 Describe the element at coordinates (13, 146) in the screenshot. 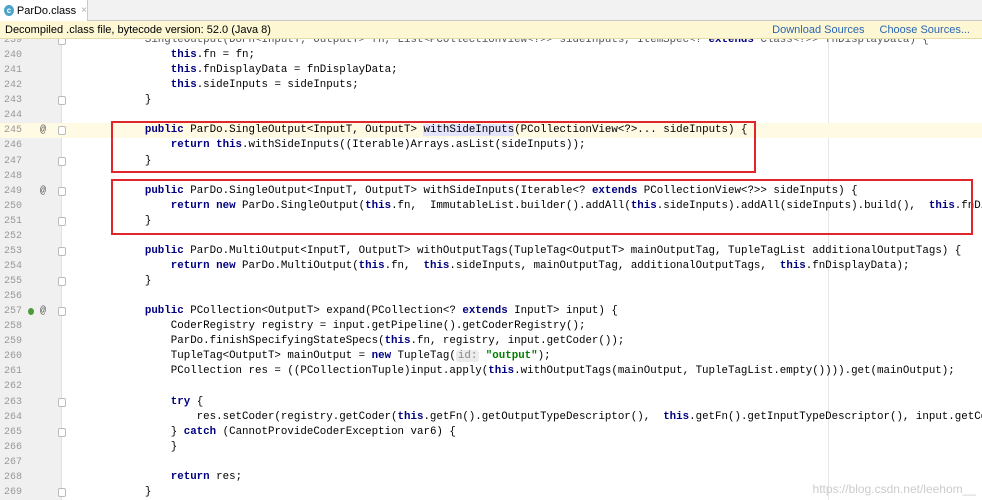

I see `line-number: 246` at that location.